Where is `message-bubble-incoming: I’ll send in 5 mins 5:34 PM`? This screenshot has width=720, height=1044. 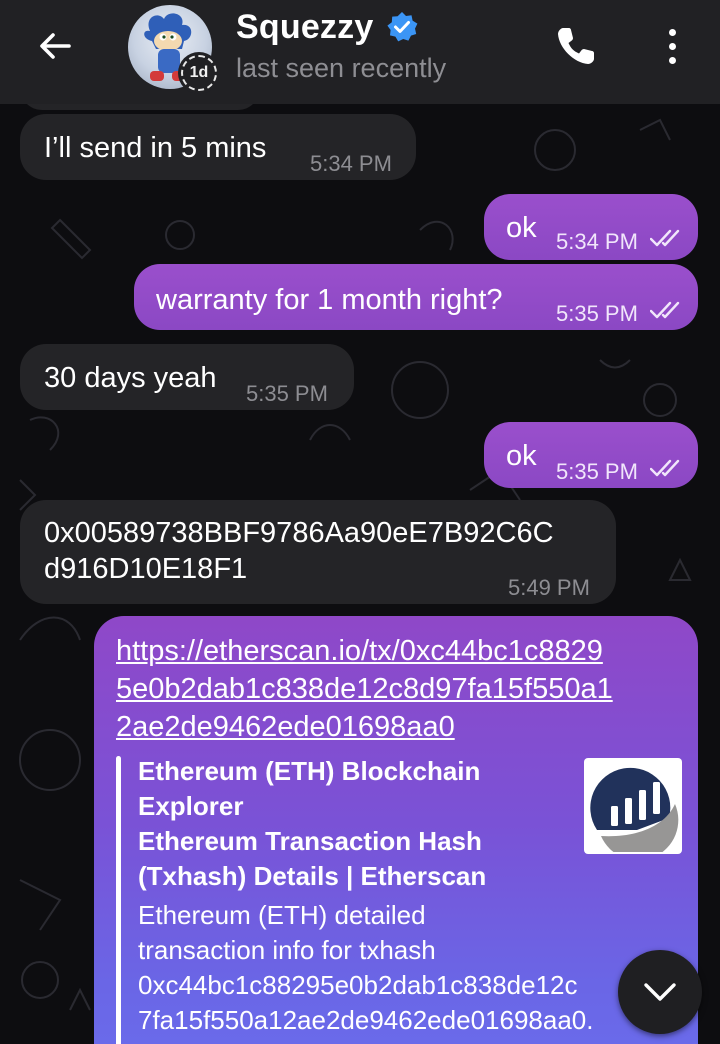 message-bubble-incoming: I’ll send in 5 mins 5:34 PM is located at coordinates (218, 147).